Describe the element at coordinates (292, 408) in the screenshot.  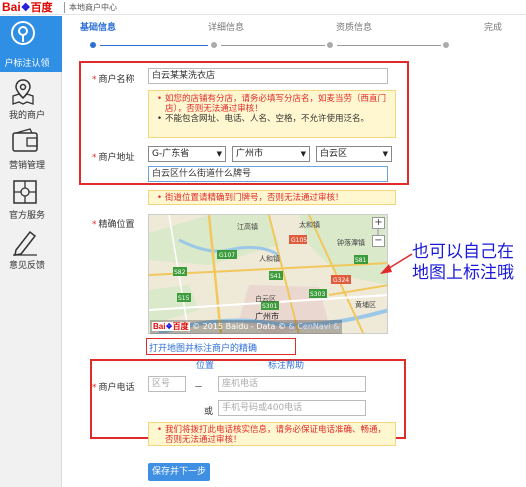
I see `mobile-input: 手机号码或400电话` at that location.